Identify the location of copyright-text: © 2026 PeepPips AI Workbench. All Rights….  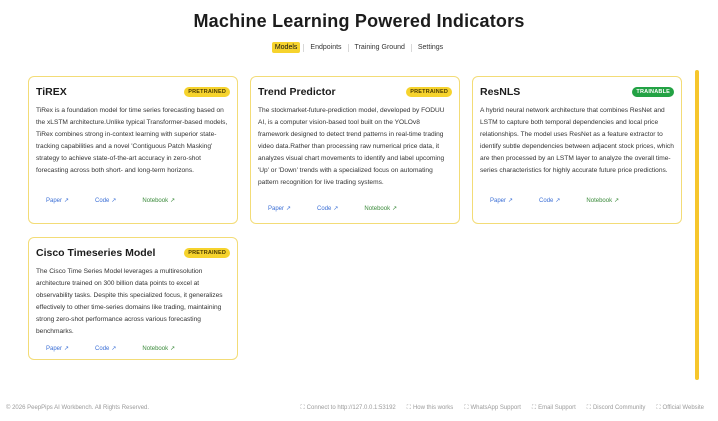
(78, 408).